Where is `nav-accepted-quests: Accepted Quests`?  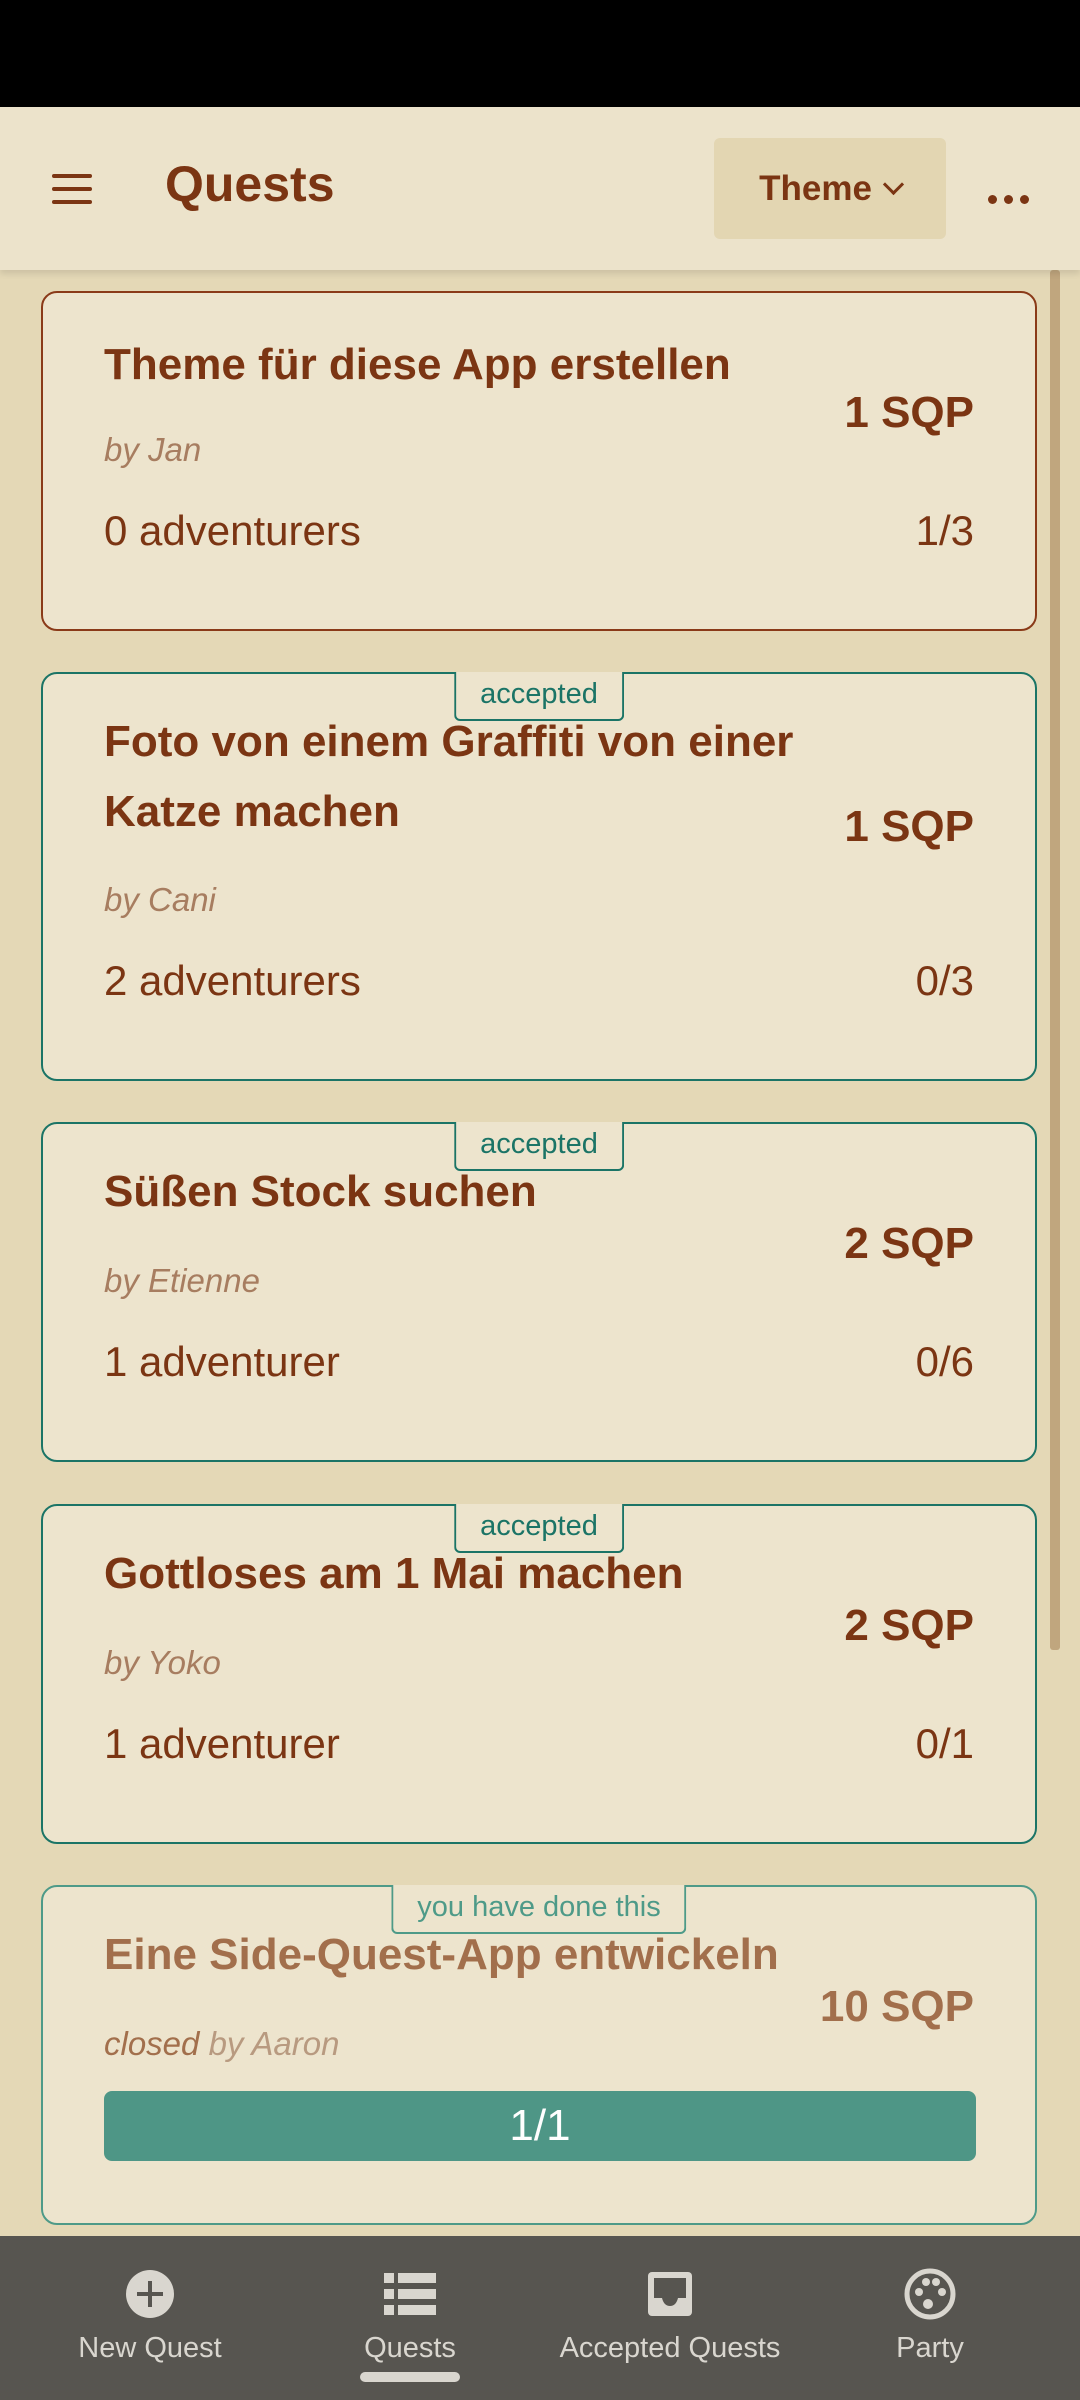
nav-accepted-quests: Accepted Quests is located at coordinates (670, 2318).